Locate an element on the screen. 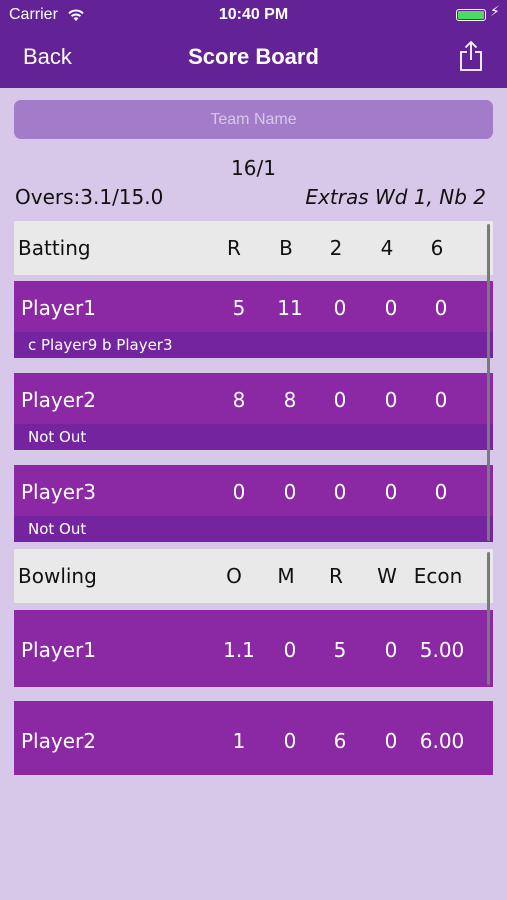 This screenshot has width=507, height=900. team-name-input is located at coordinates (253, 119).